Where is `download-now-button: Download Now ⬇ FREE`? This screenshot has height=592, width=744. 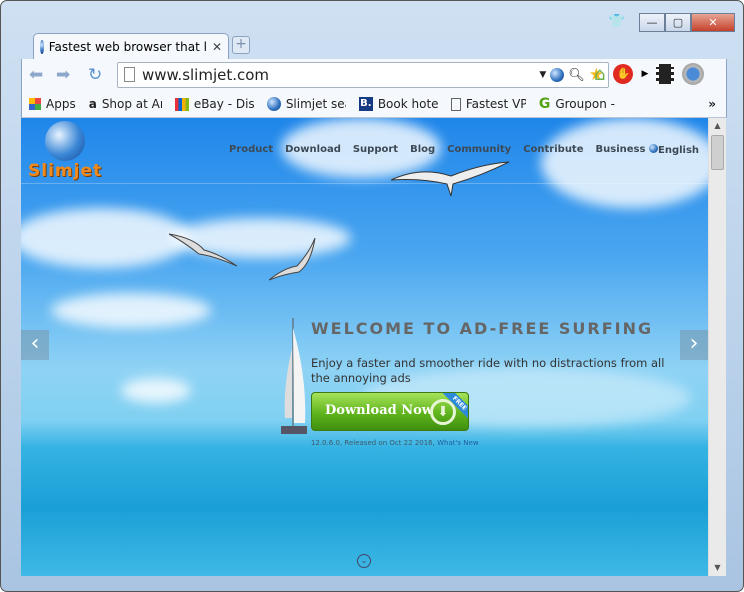
download-now-button: Download Now ⬇ FREE is located at coordinates (390, 411).